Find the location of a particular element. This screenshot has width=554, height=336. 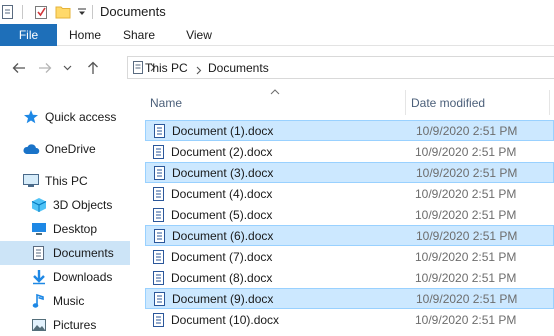

file-name: Document (9).docx is located at coordinates (223, 298).